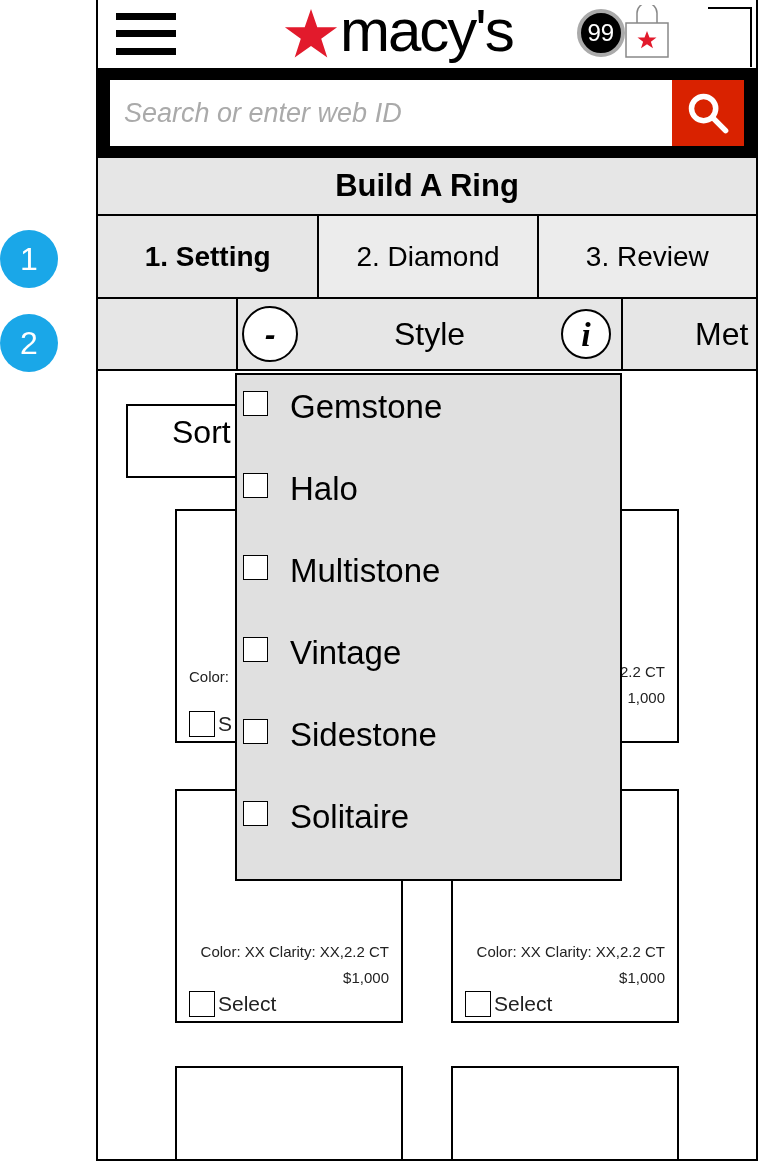  What do you see at coordinates (29, 259) in the screenshot?
I see `annotation-marker: 1` at bounding box center [29, 259].